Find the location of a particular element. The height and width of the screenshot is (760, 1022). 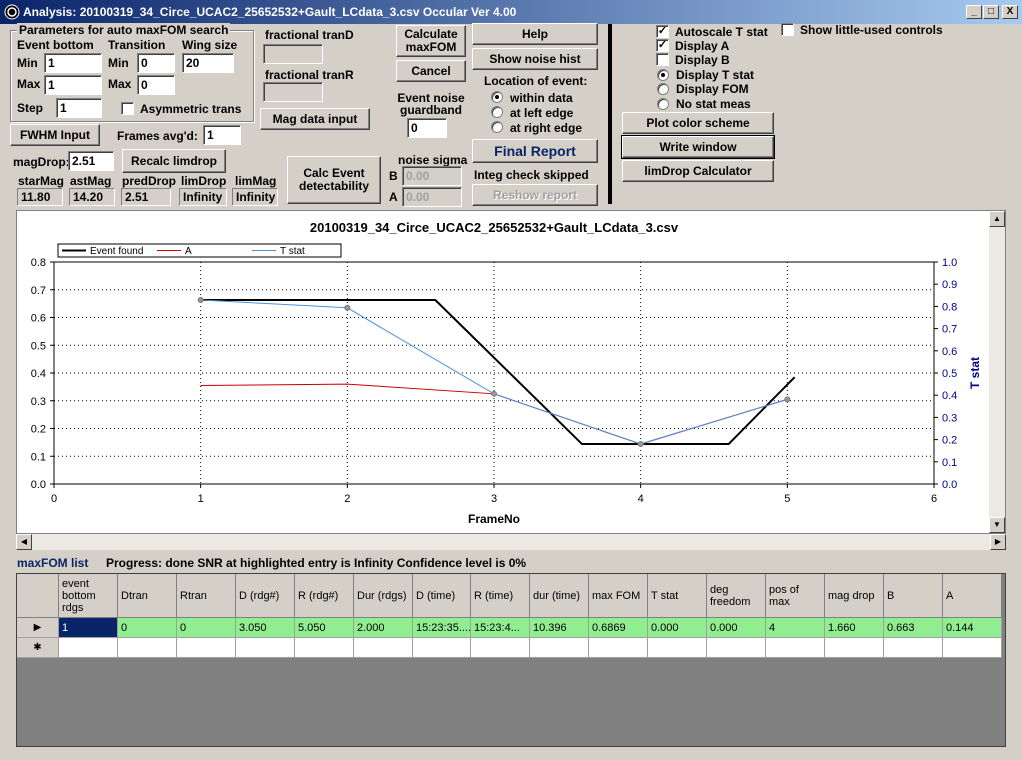

left-edge-radio is located at coordinates (497, 112).